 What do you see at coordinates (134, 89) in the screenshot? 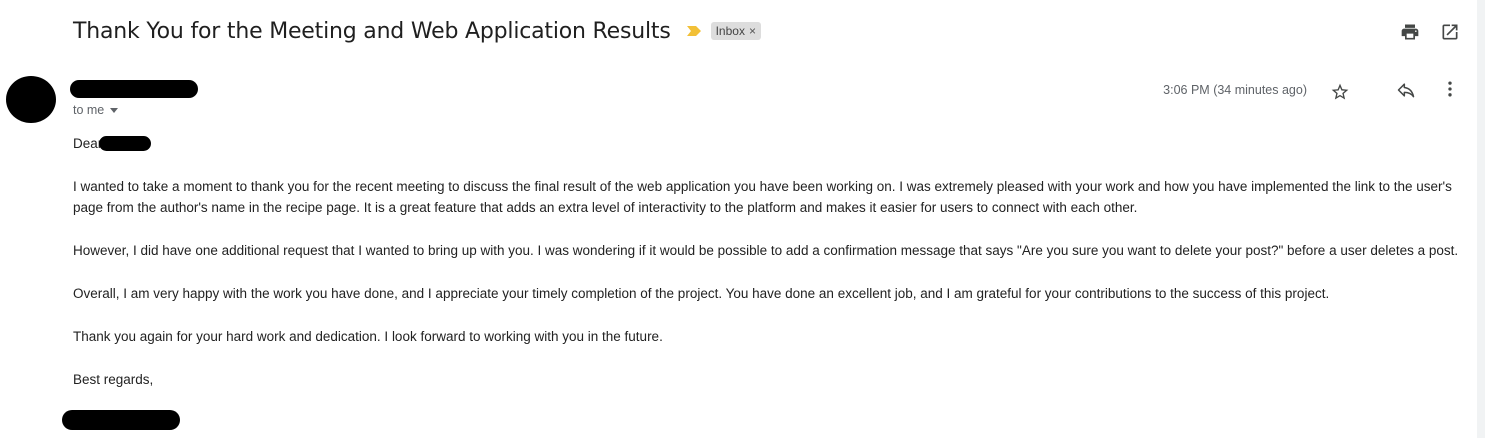
I see `sender-name-redacted` at bounding box center [134, 89].